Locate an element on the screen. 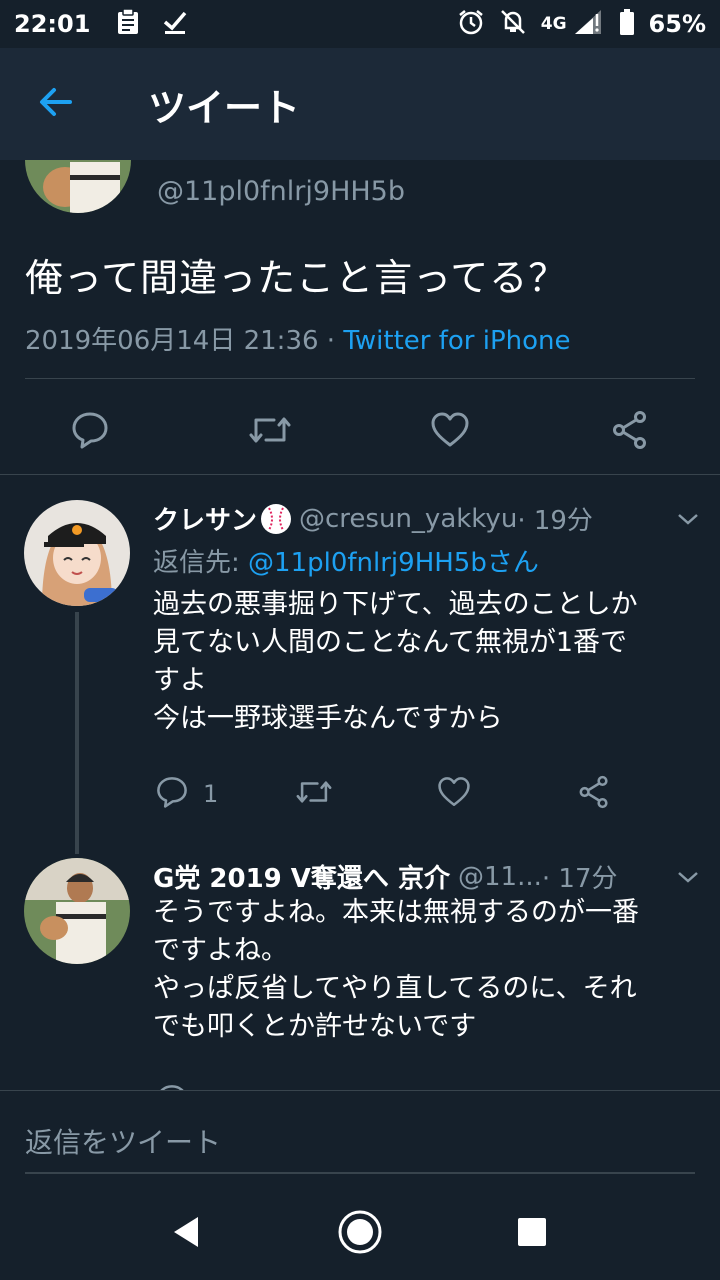 The image size is (720, 1280). reply-text-line: やっぱ反省してやり直してるのに、それ is located at coordinates (395, 988).